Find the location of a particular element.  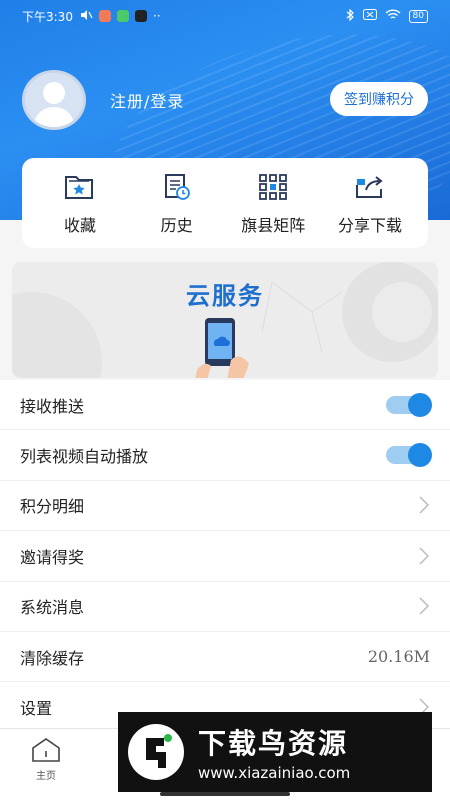

notification-app-icon is located at coordinates (104, 16).